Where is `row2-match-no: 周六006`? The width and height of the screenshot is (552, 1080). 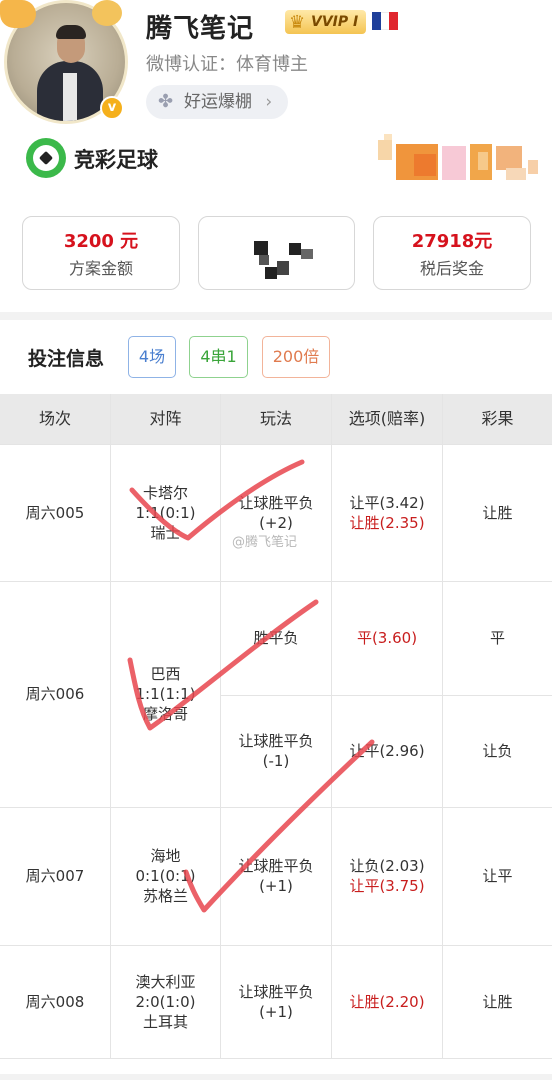
row2-match-no: 周六006 is located at coordinates (55, 694).